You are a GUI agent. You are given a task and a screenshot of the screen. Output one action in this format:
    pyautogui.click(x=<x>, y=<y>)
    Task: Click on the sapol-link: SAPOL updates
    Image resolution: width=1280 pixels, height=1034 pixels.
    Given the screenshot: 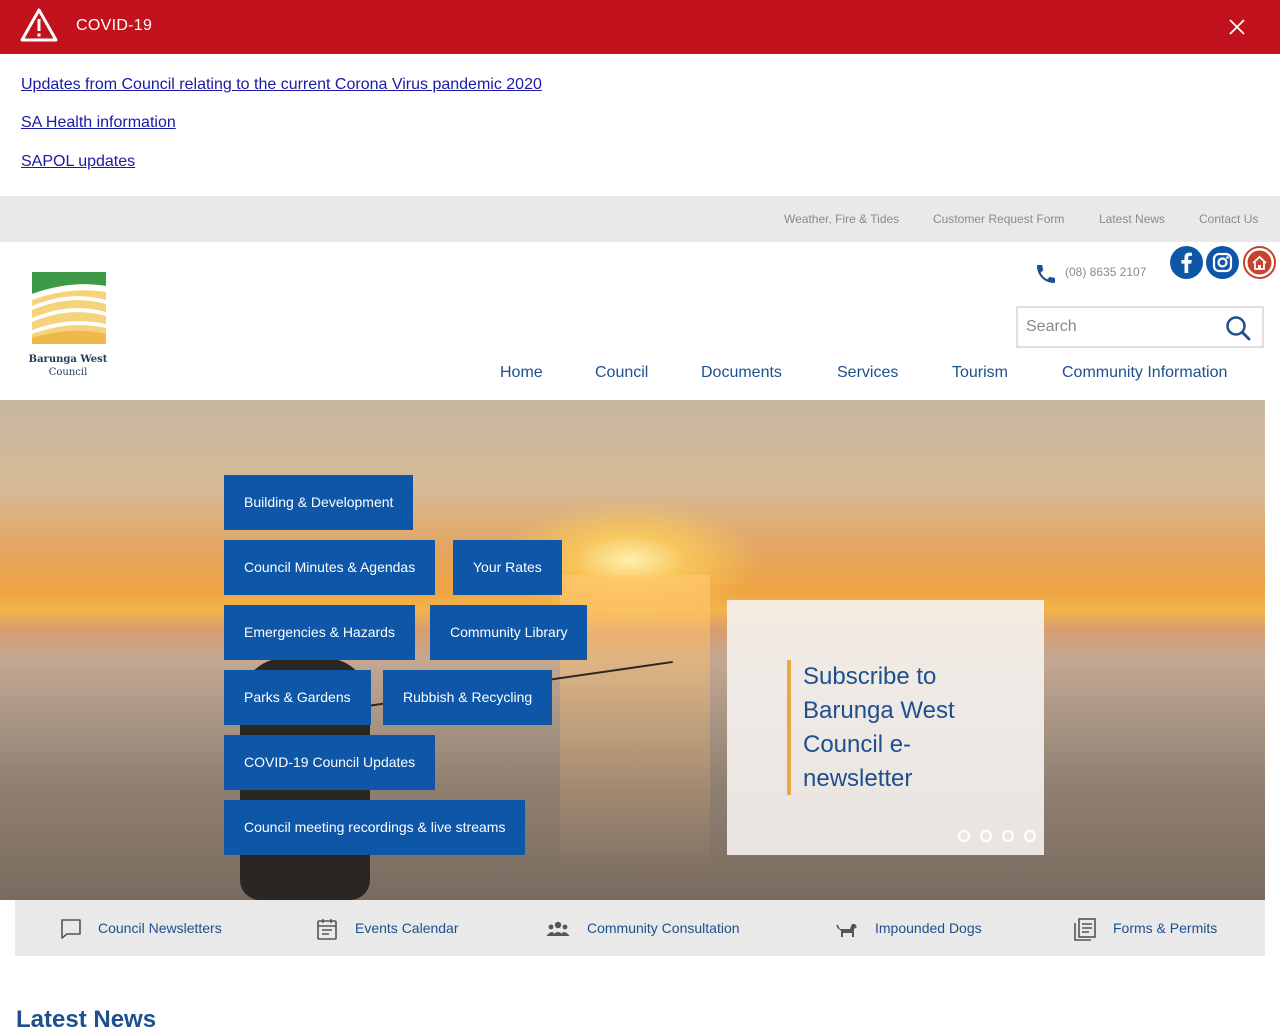 What is the action you would take?
    pyautogui.click(x=78, y=162)
    